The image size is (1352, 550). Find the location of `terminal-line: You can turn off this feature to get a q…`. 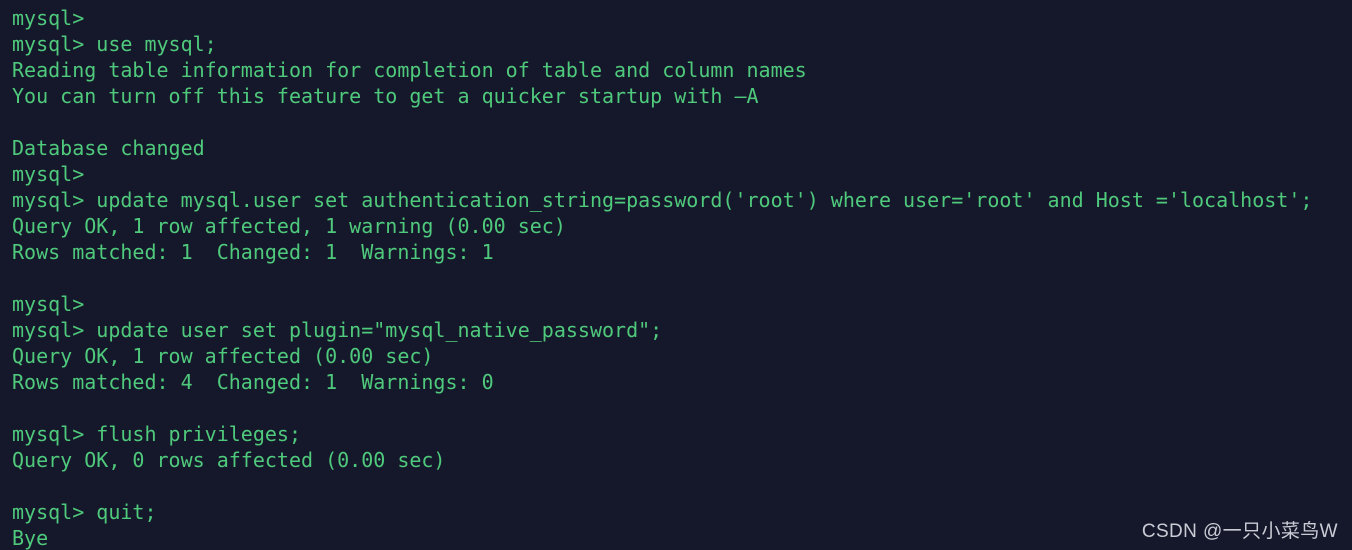

terminal-line: You can turn off this feature to get a q… is located at coordinates (385, 96).